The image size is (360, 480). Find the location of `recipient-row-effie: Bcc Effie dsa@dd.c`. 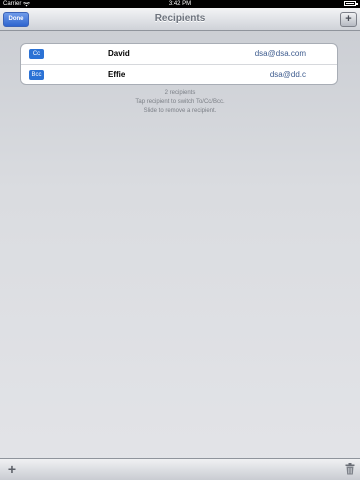

recipient-row-effie: Bcc Effie dsa@dd.c is located at coordinates (179, 74).